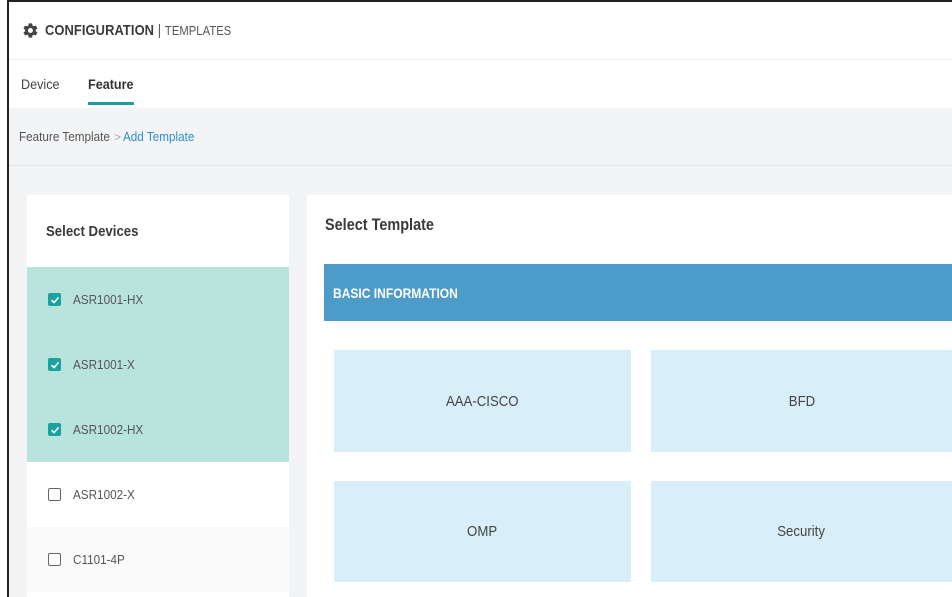 The height and width of the screenshot is (597, 952). Describe the element at coordinates (379, 224) in the screenshot. I see `select-template-title: Select Template` at that location.